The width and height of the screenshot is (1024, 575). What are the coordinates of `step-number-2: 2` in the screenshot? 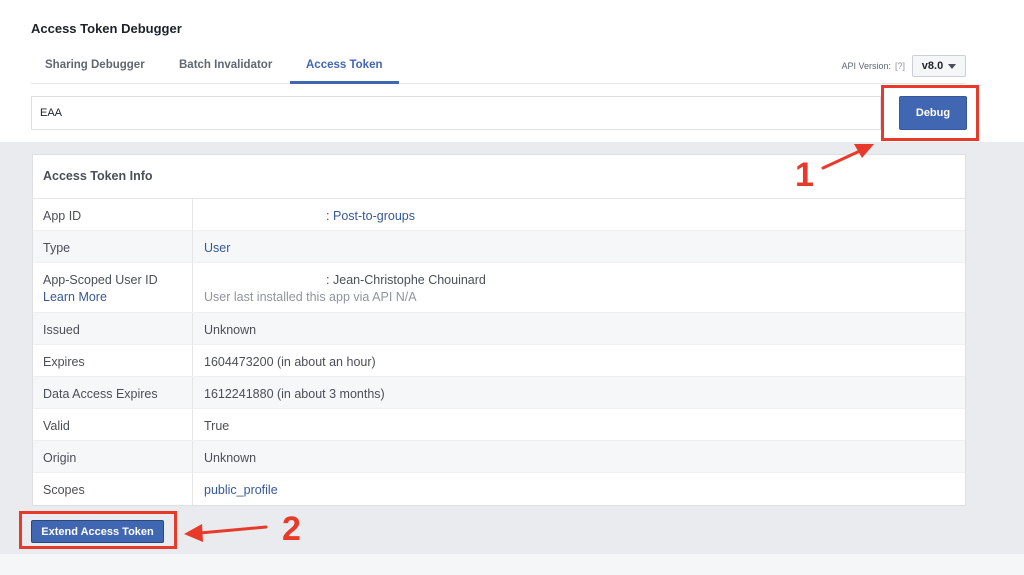 It's located at (291, 529).